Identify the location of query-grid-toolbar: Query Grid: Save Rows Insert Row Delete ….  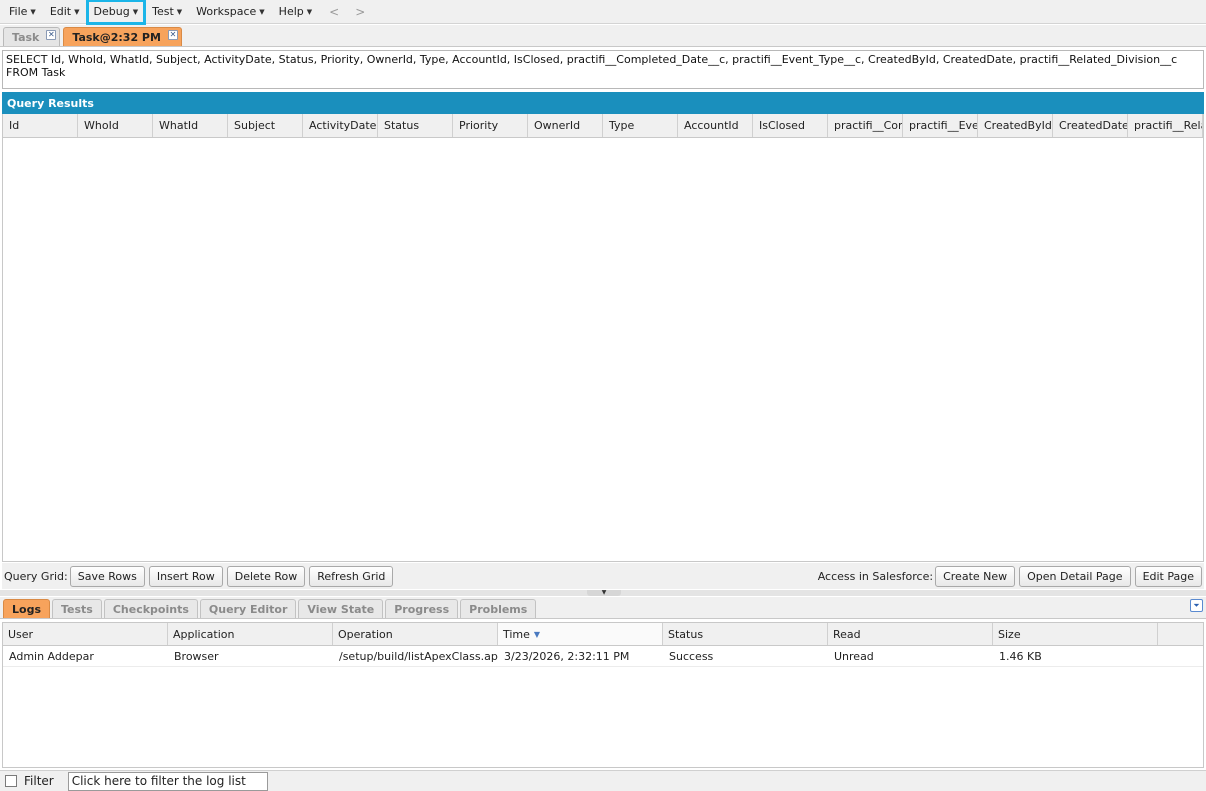
(603, 576).